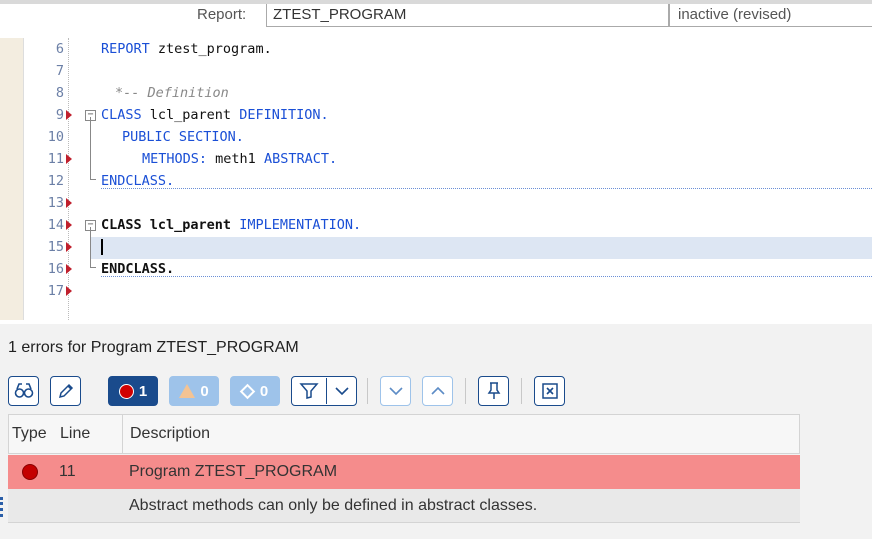 The width and height of the screenshot is (872, 539). I want to click on line-number: 6, so click(59, 49).